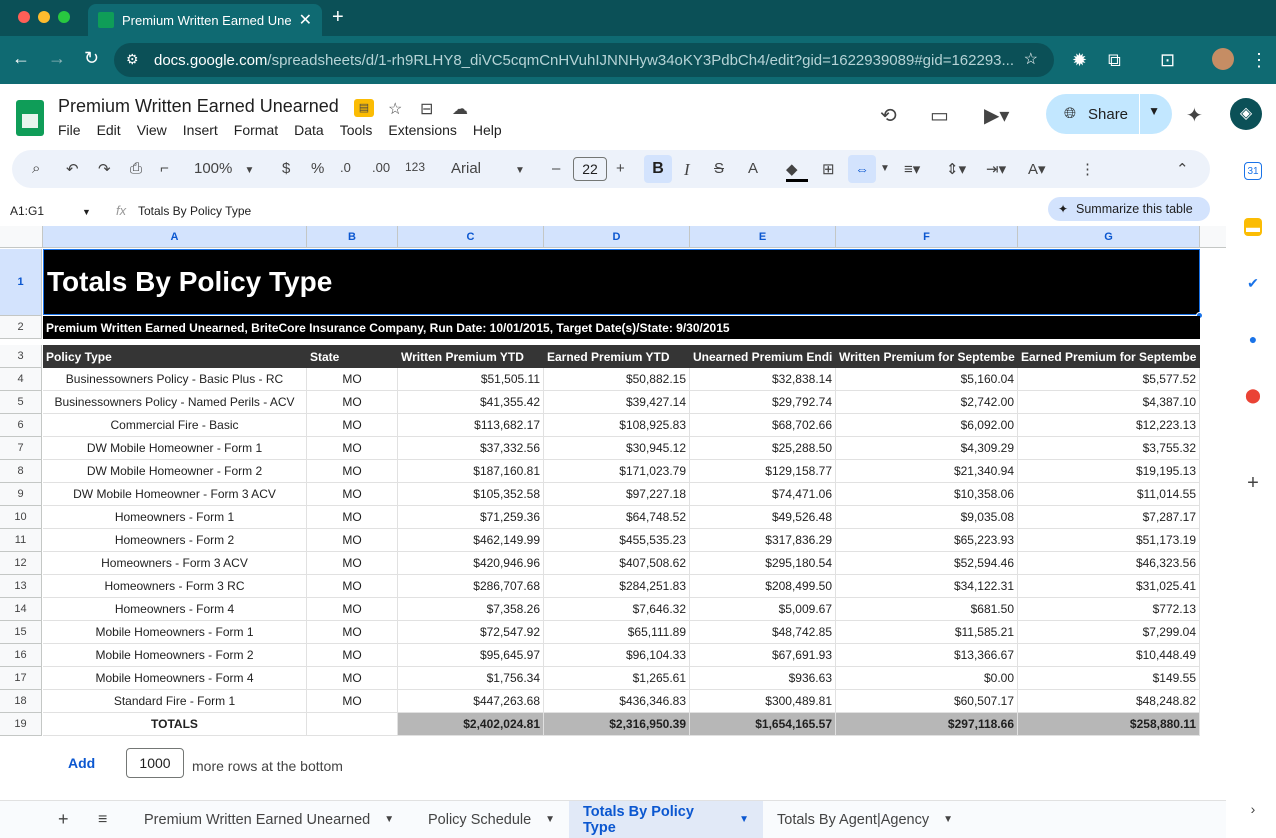  Describe the element at coordinates (1253, 483) in the screenshot. I see `get-addons-icon: +` at that location.